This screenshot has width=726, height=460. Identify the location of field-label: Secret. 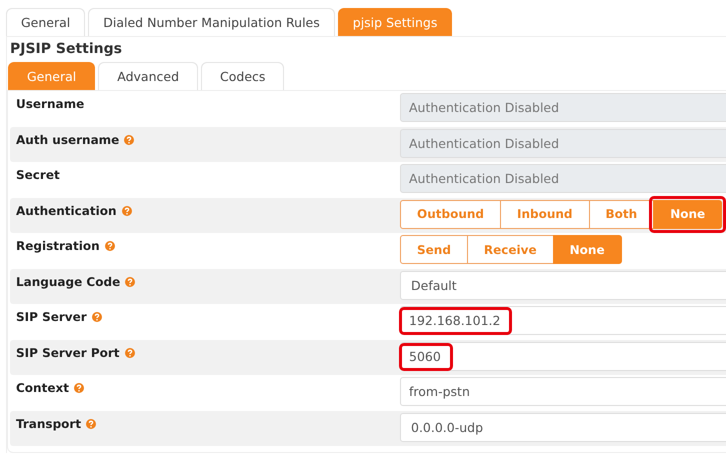
(38, 175).